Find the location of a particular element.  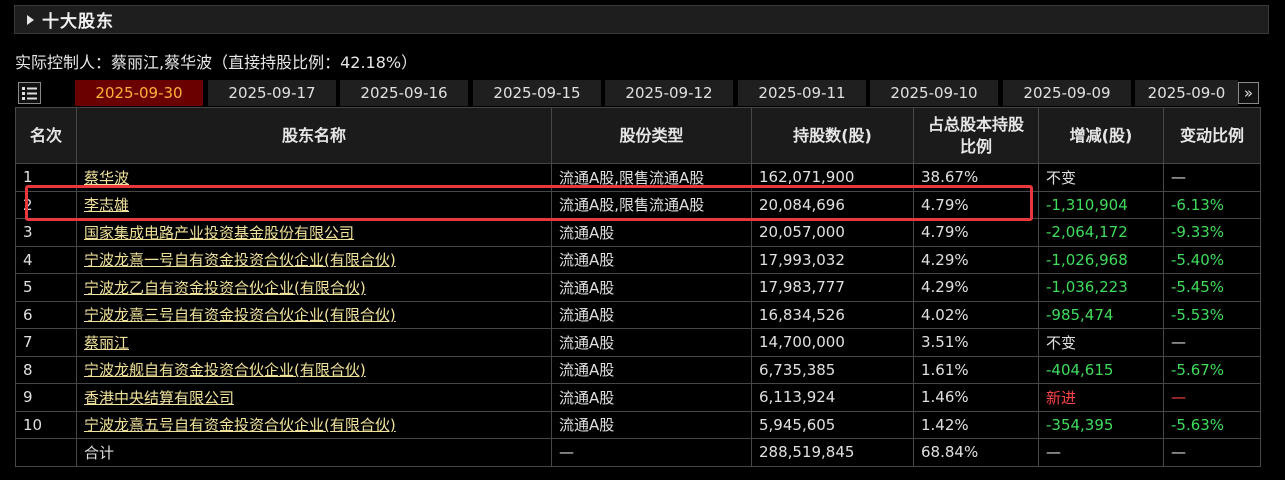

tab-date-5: 2025-09-11 is located at coordinates (802, 93).